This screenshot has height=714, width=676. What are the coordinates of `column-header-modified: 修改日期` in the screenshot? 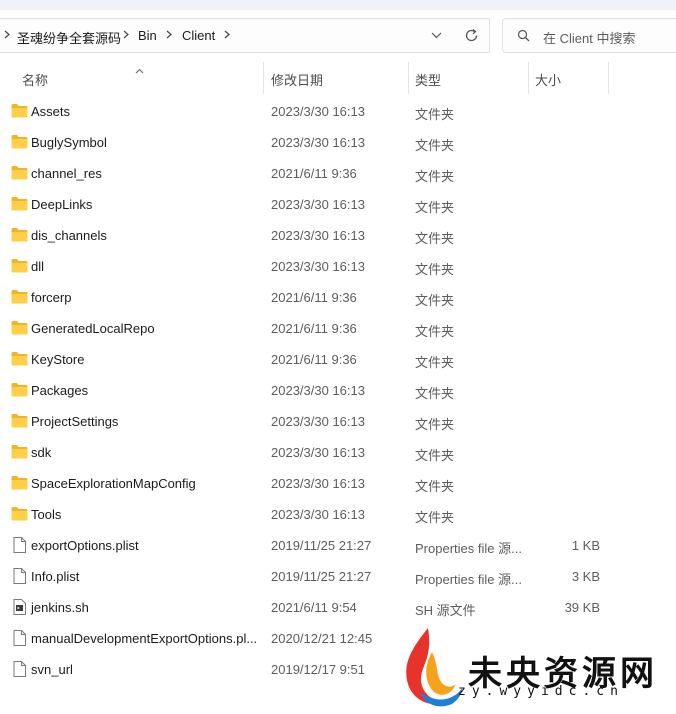 It's located at (297, 79).